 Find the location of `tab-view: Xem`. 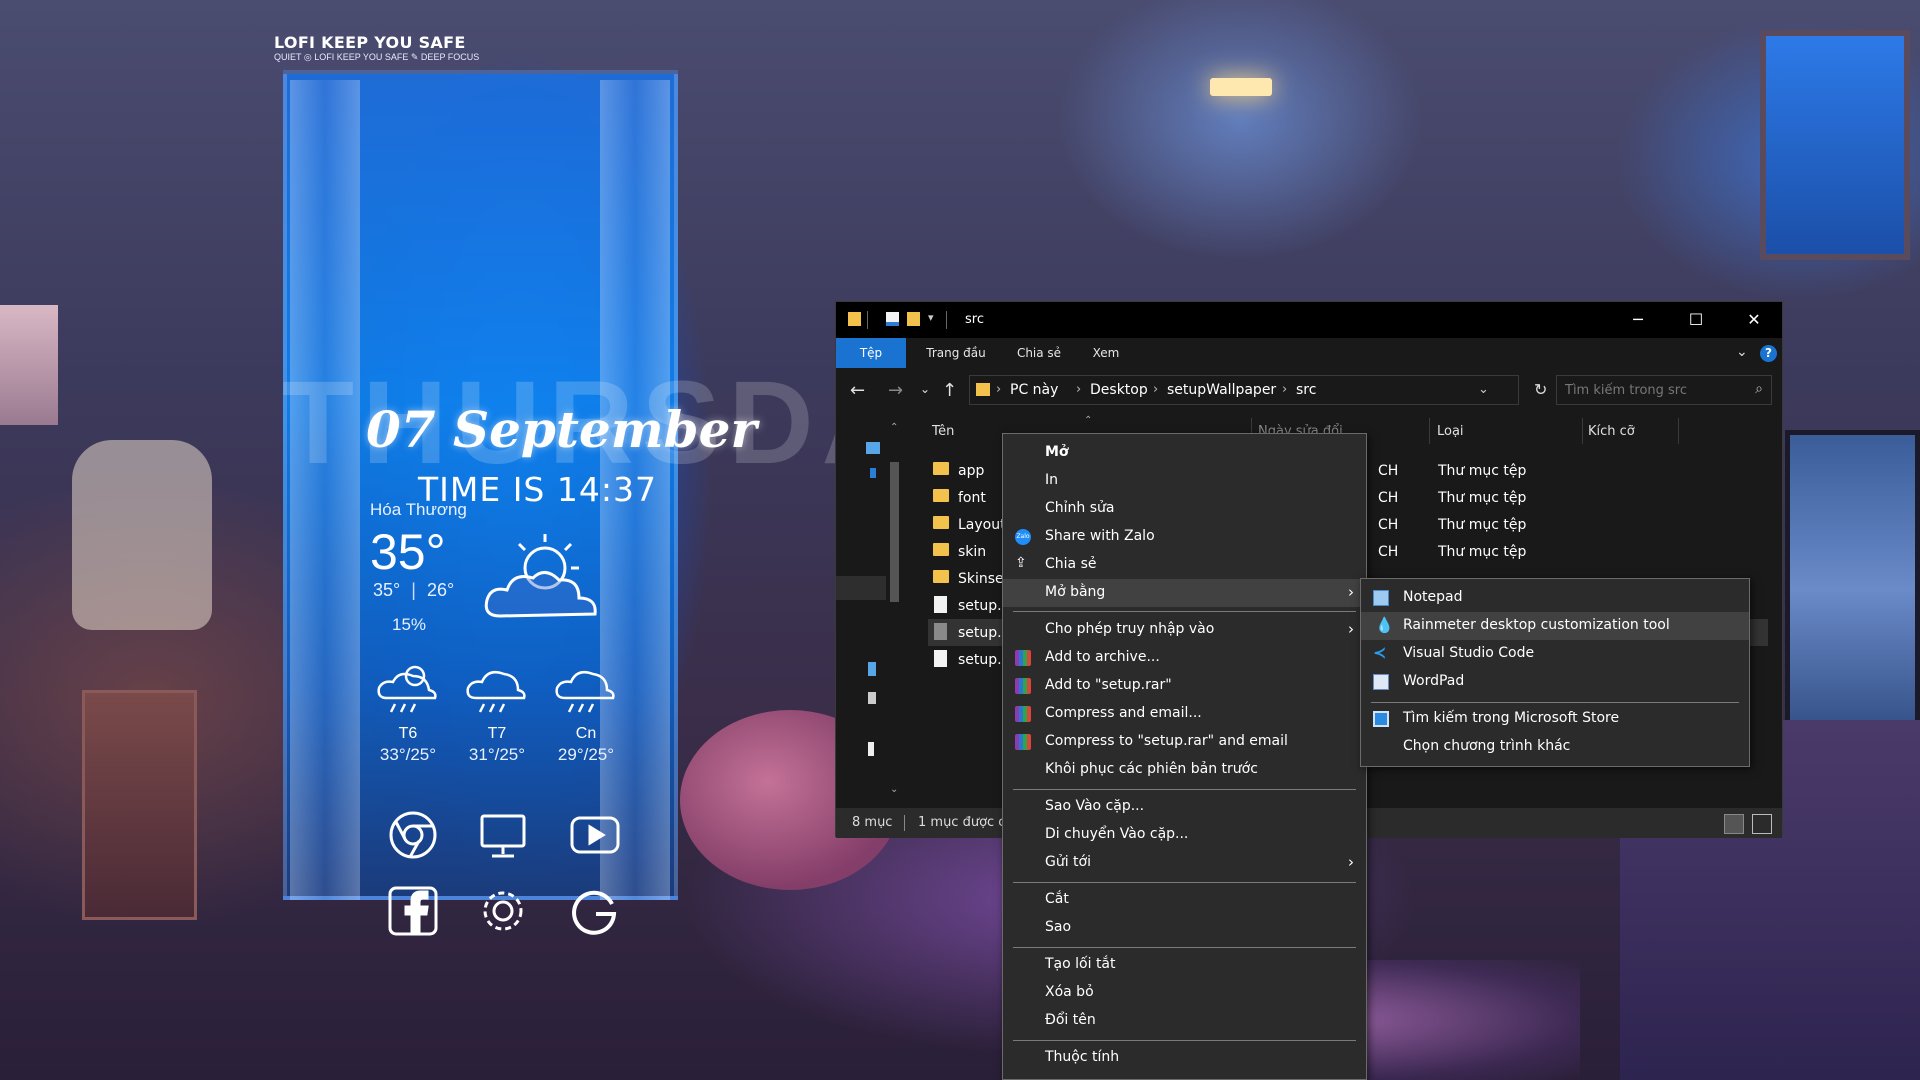

tab-view: Xem is located at coordinates (1106, 353).